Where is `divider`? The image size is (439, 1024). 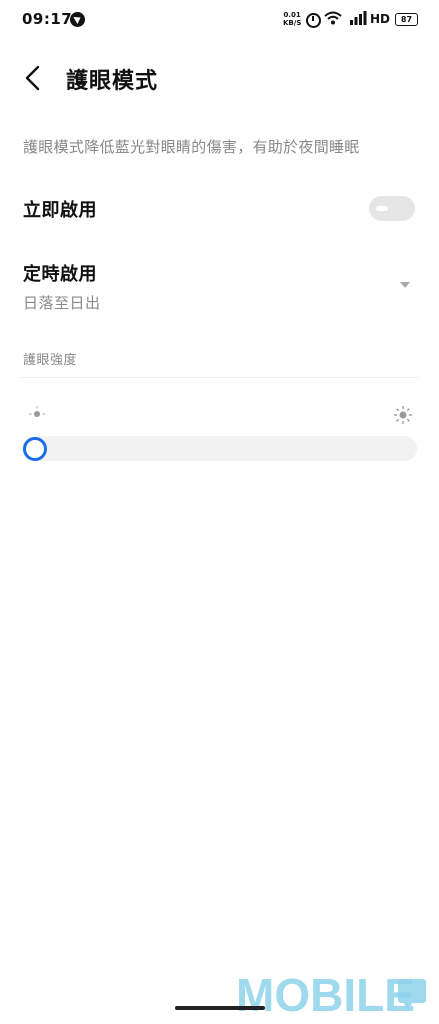 divider is located at coordinates (219, 377).